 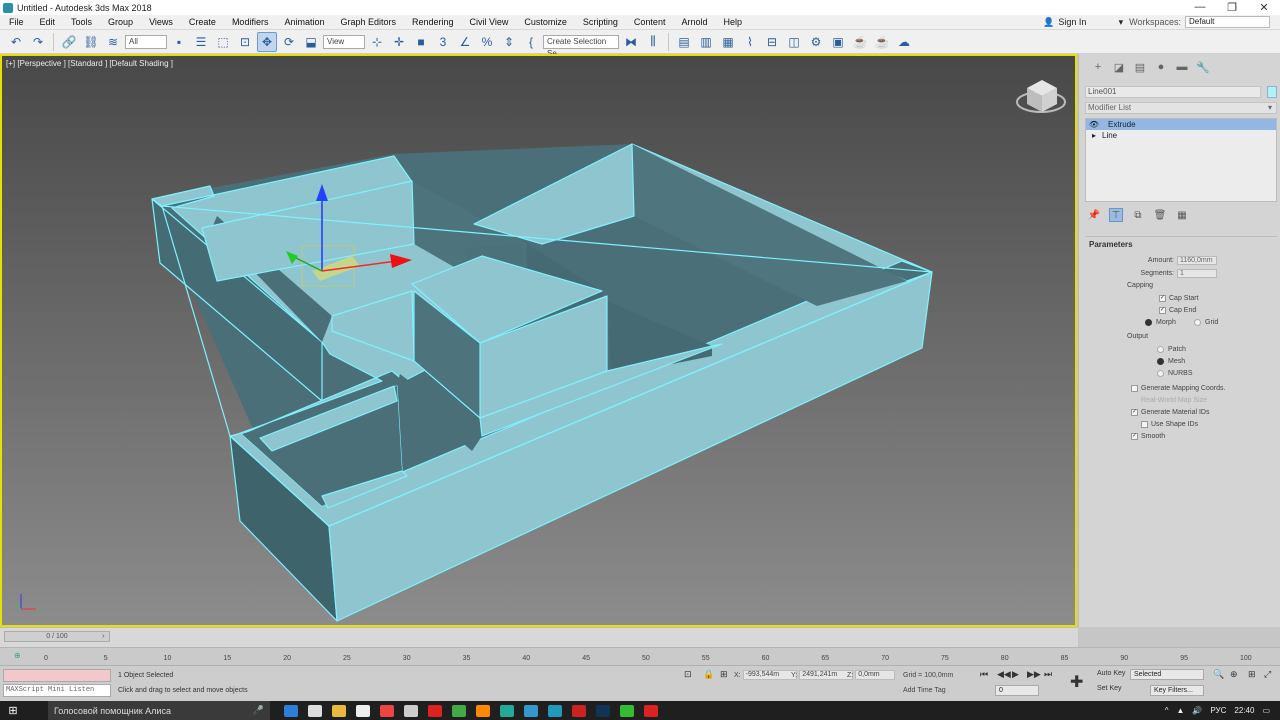 I want to click on edge-icon, so click(x=291, y=710).